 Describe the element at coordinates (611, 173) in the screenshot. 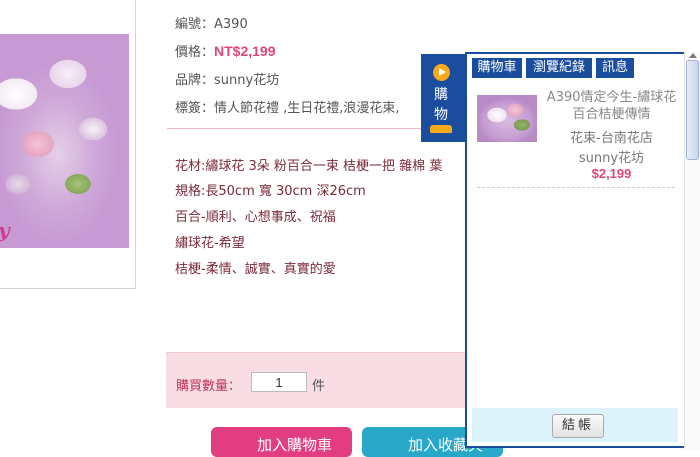

I see `cart-item-price: $2,199` at that location.